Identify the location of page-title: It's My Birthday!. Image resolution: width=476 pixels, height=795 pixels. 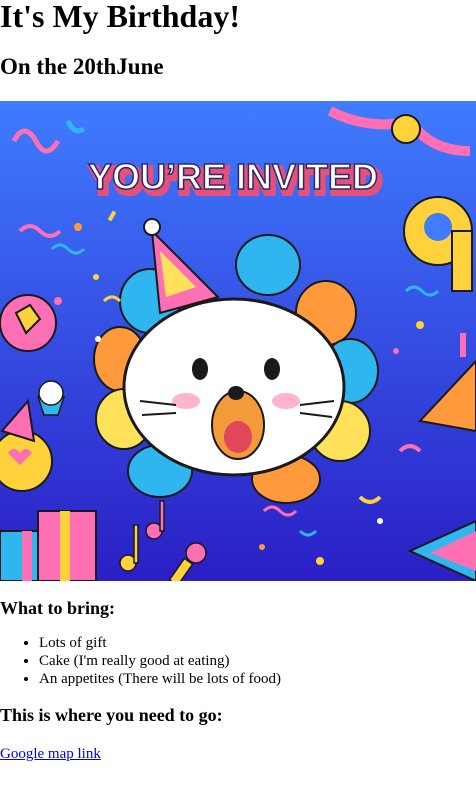
(120, 17).